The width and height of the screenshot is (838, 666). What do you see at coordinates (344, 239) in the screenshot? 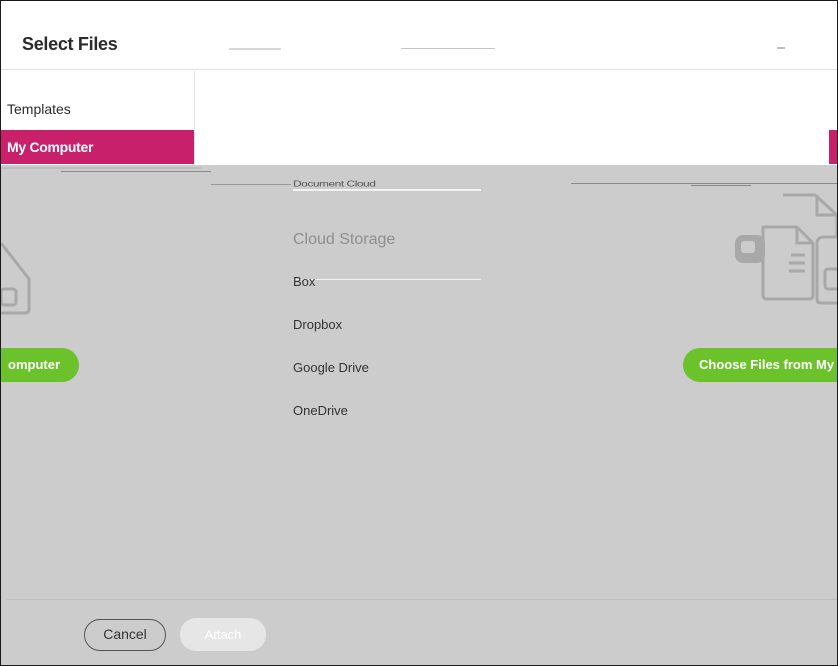
I see `cloud-storage-heading: Cloud Storage` at bounding box center [344, 239].